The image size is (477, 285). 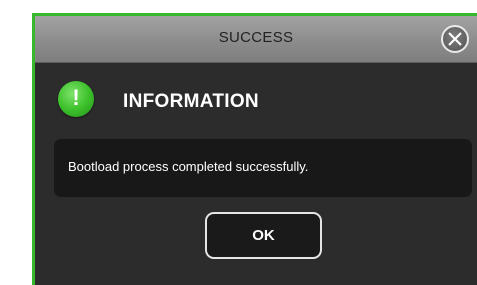 I want to click on dialog-message: Bootload process completed successfully., so click(x=188, y=166).